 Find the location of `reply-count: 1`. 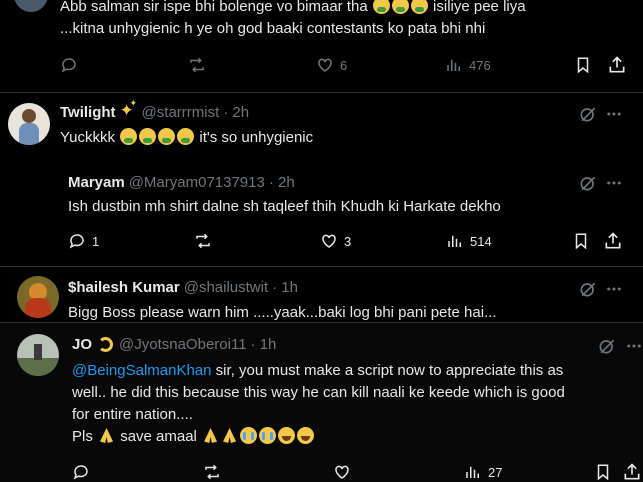

reply-count: 1 is located at coordinates (96, 241).